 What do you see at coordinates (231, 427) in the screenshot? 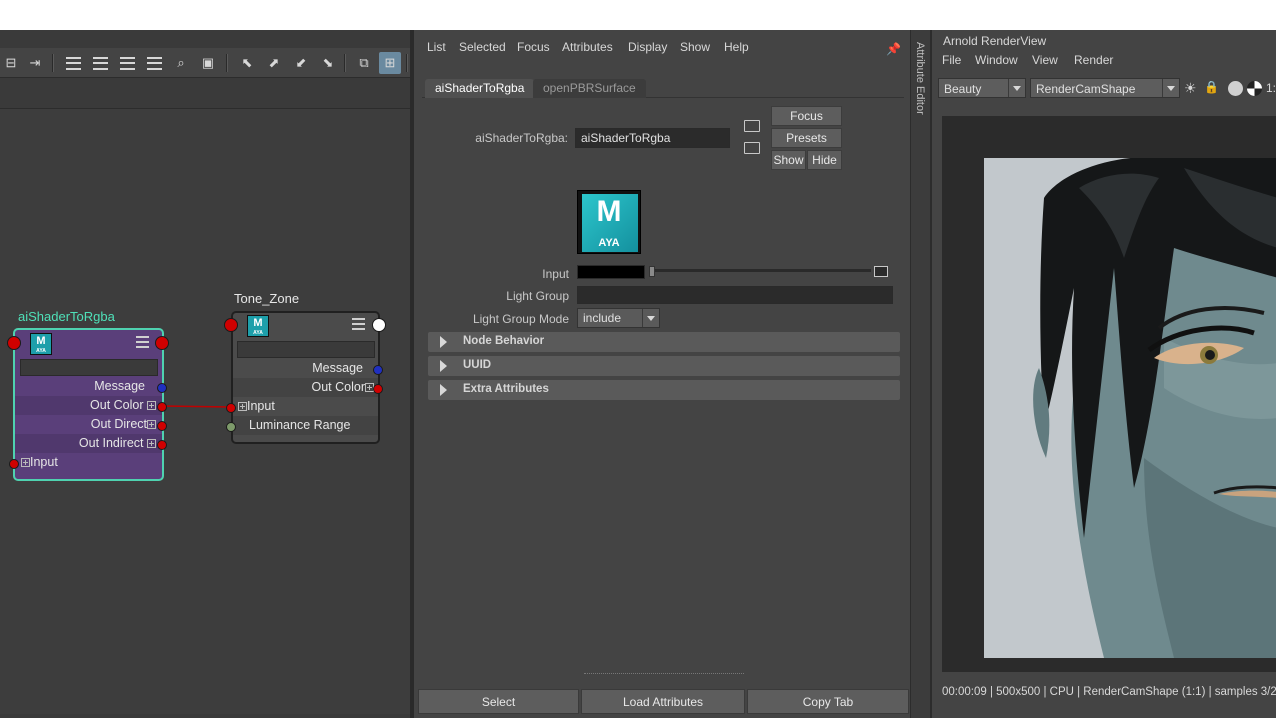
I see `luminance-range-port` at bounding box center [231, 427].